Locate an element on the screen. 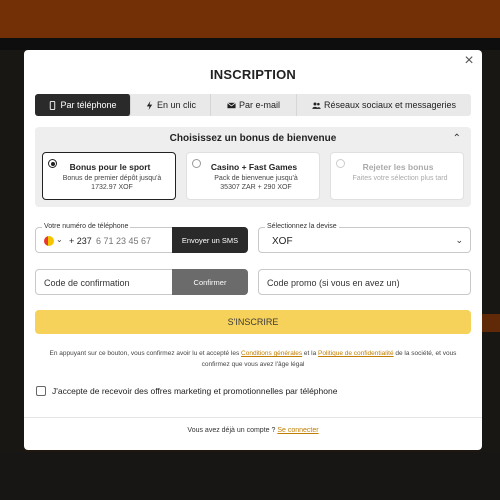  confirm-button: Confirmer is located at coordinates (210, 282).